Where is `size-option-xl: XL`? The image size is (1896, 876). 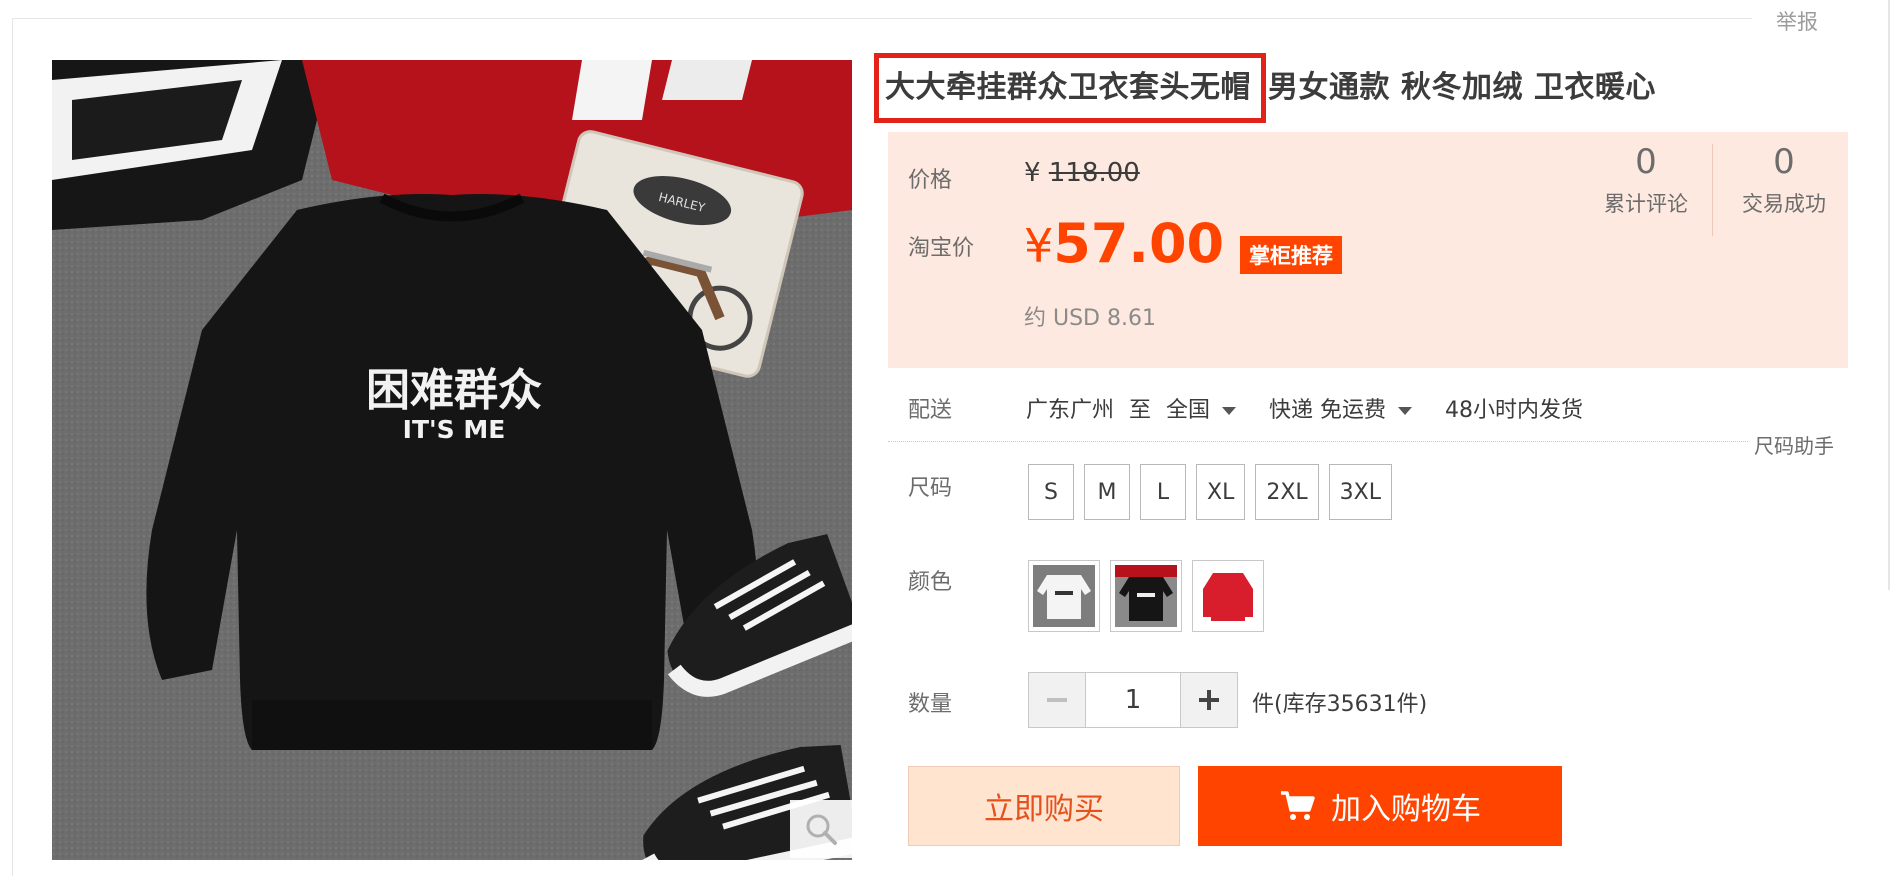 size-option-xl: XL is located at coordinates (1221, 492).